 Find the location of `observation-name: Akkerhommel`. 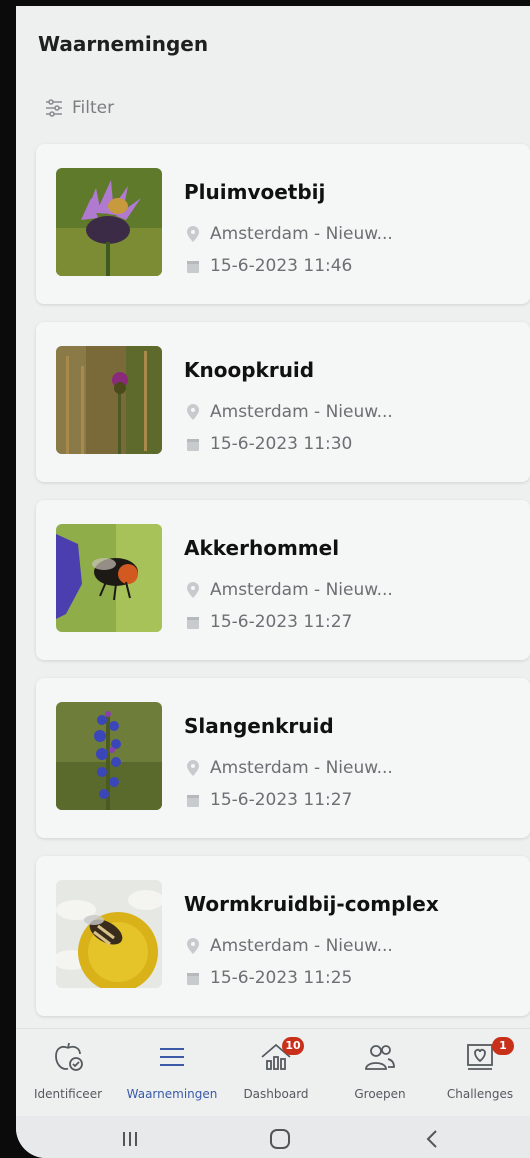

observation-name: Akkerhommel is located at coordinates (262, 548).